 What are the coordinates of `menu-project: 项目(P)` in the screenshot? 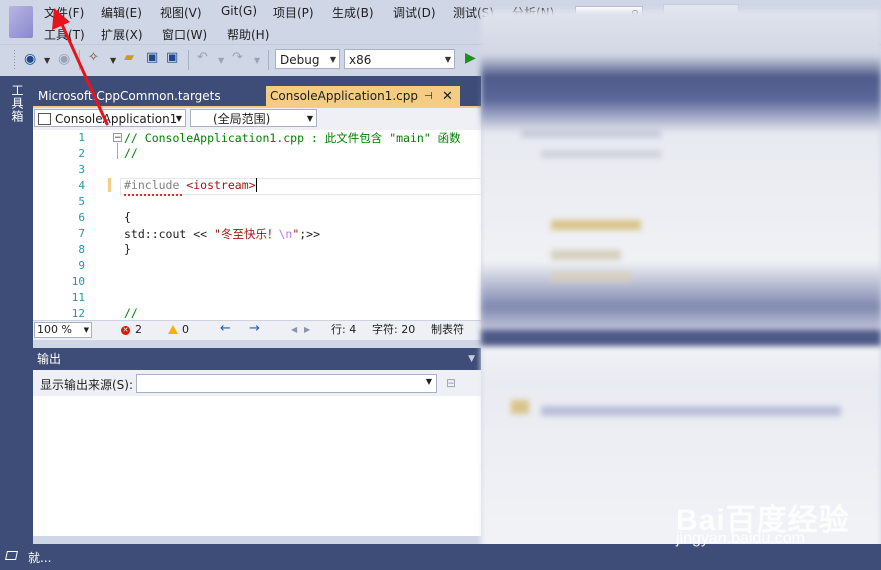 It's located at (293, 12).